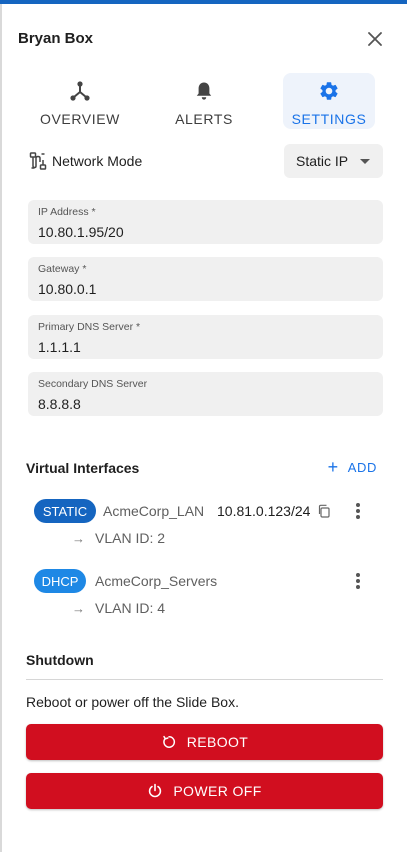 This screenshot has width=407, height=852. What do you see at coordinates (333, 467) in the screenshot?
I see `plus-icon: +` at bounding box center [333, 467].